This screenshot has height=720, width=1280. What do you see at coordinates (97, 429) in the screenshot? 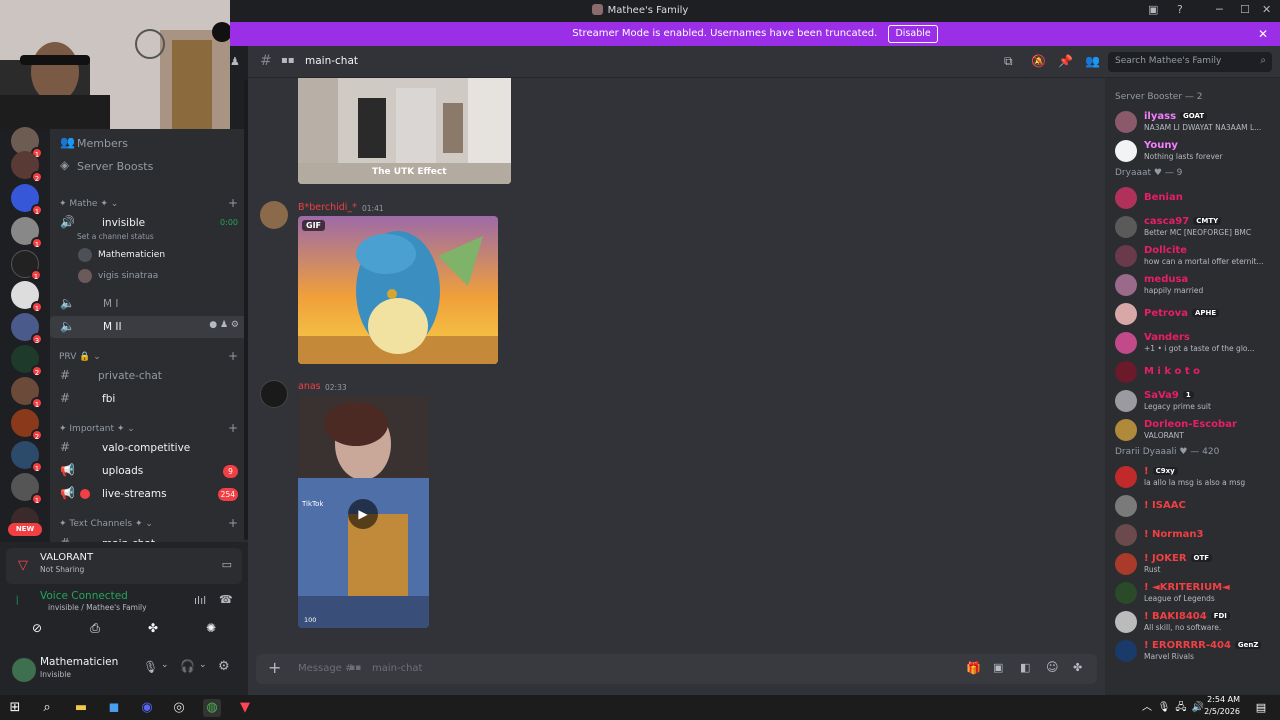
I see `category-important: ✦ Important ✦ ⌄` at bounding box center [97, 429].